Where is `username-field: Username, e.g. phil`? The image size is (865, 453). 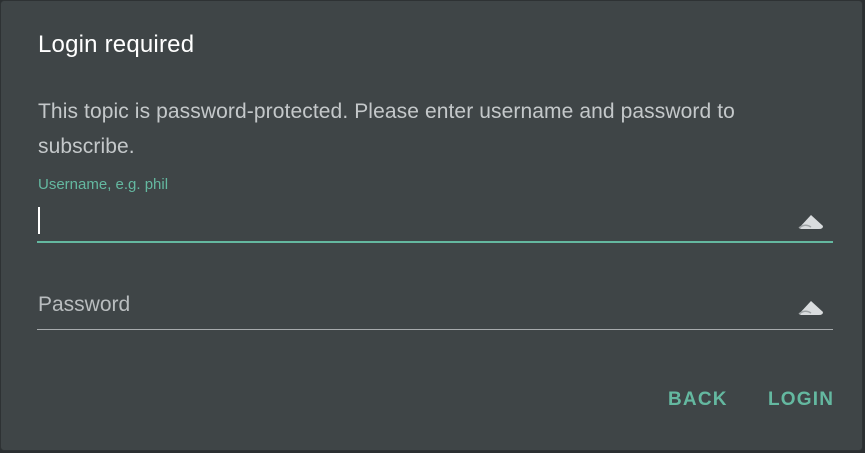
username-field: Username, e.g. phil is located at coordinates (435, 208).